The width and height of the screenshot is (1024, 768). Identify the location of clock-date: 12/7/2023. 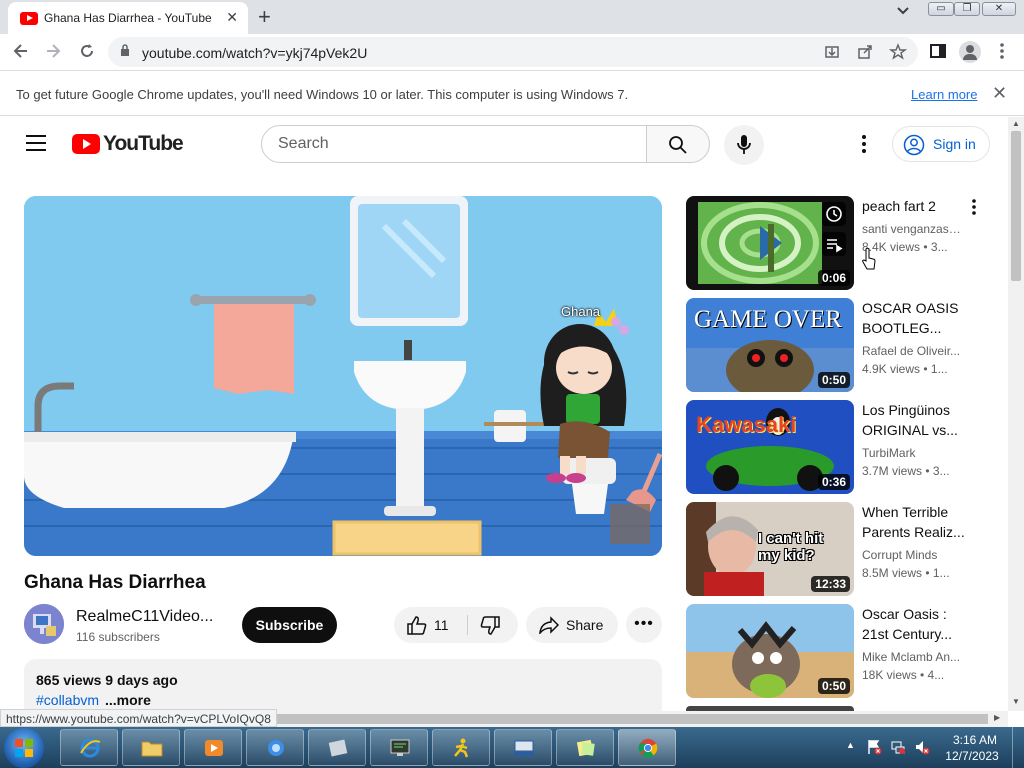
(972, 756).